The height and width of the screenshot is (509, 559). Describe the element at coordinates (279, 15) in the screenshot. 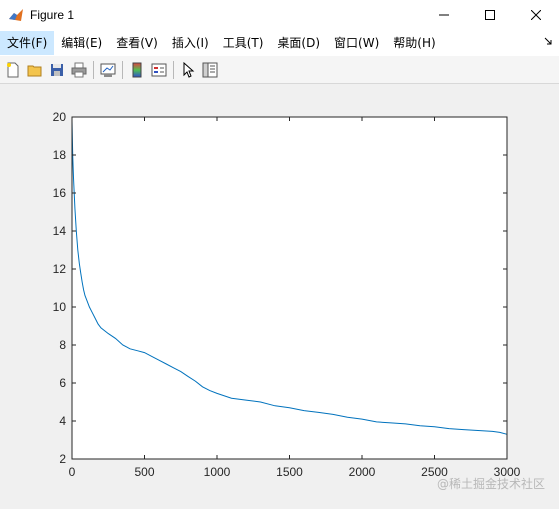

I see `title-bar: Figure 1` at that location.